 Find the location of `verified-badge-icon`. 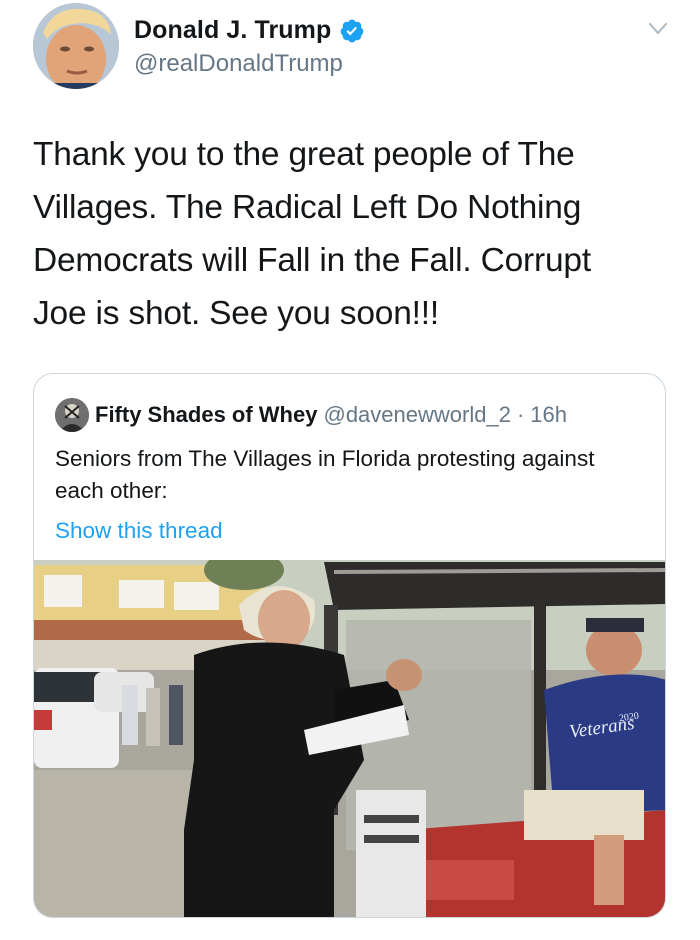

verified-badge-icon is located at coordinates (352, 30).